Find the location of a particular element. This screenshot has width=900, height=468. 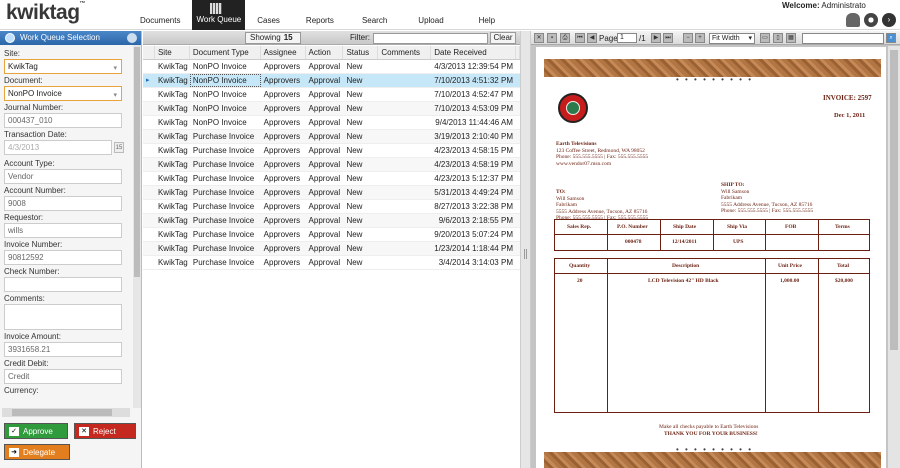

calendar-icon: 15 is located at coordinates (119, 147).